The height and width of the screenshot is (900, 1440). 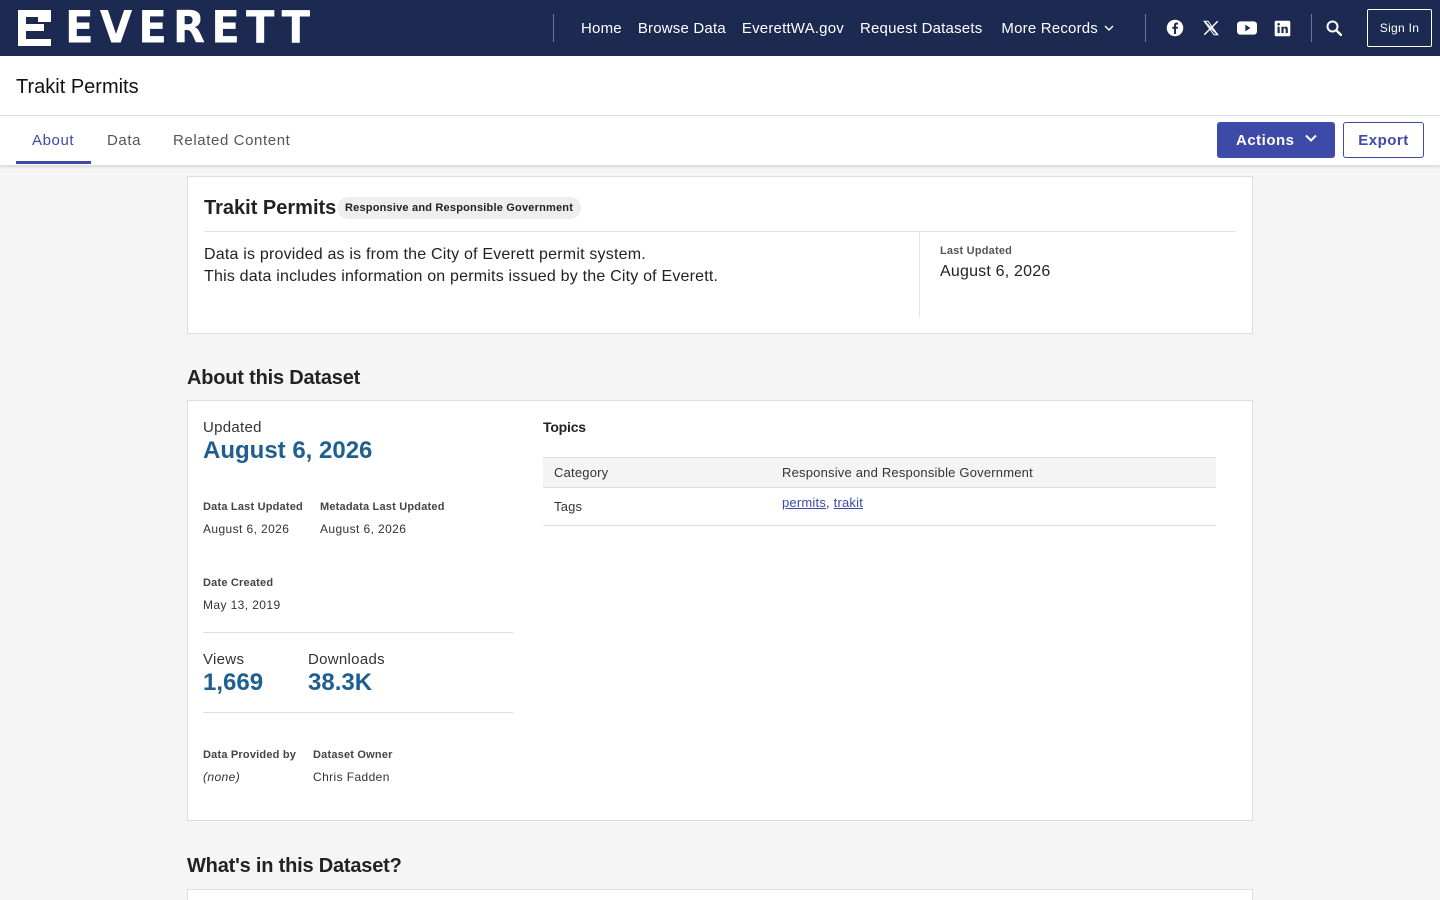 I want to click on nav-request-datasets: Request Datasets, so click(x=921, y=28).